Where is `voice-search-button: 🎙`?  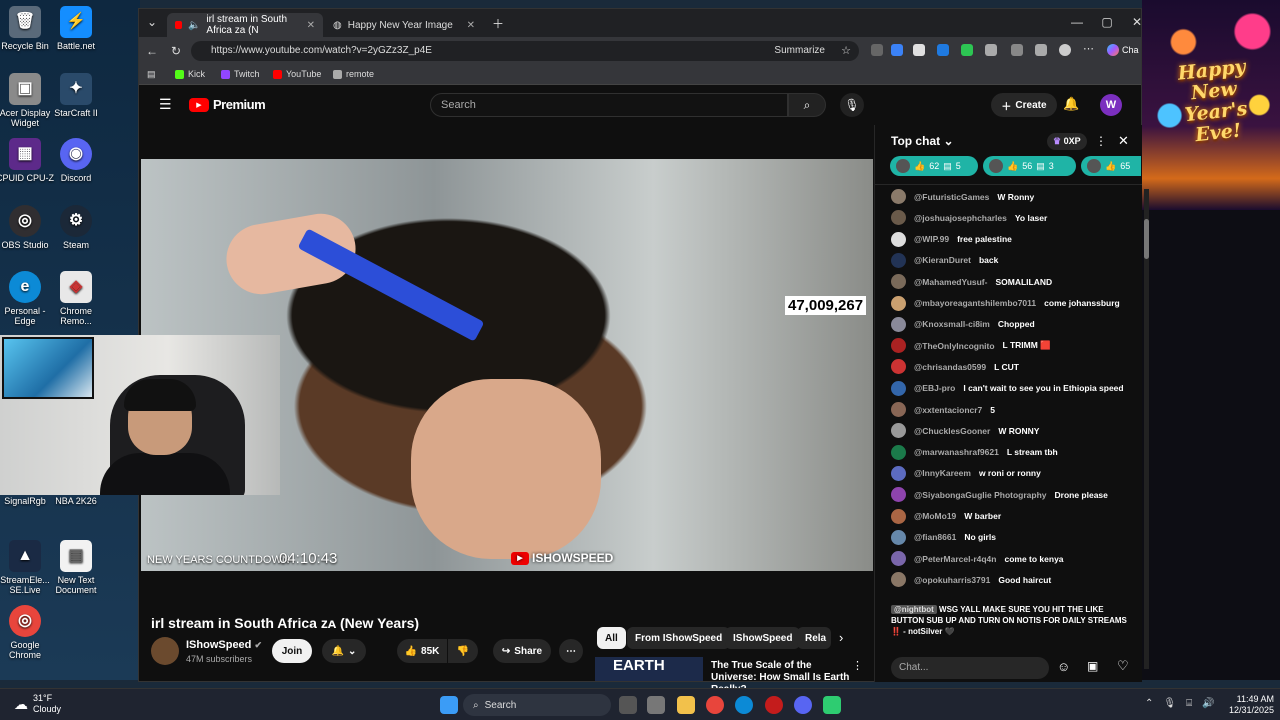
voice-search-button: 🎙 is located at coordinates (852, 105).